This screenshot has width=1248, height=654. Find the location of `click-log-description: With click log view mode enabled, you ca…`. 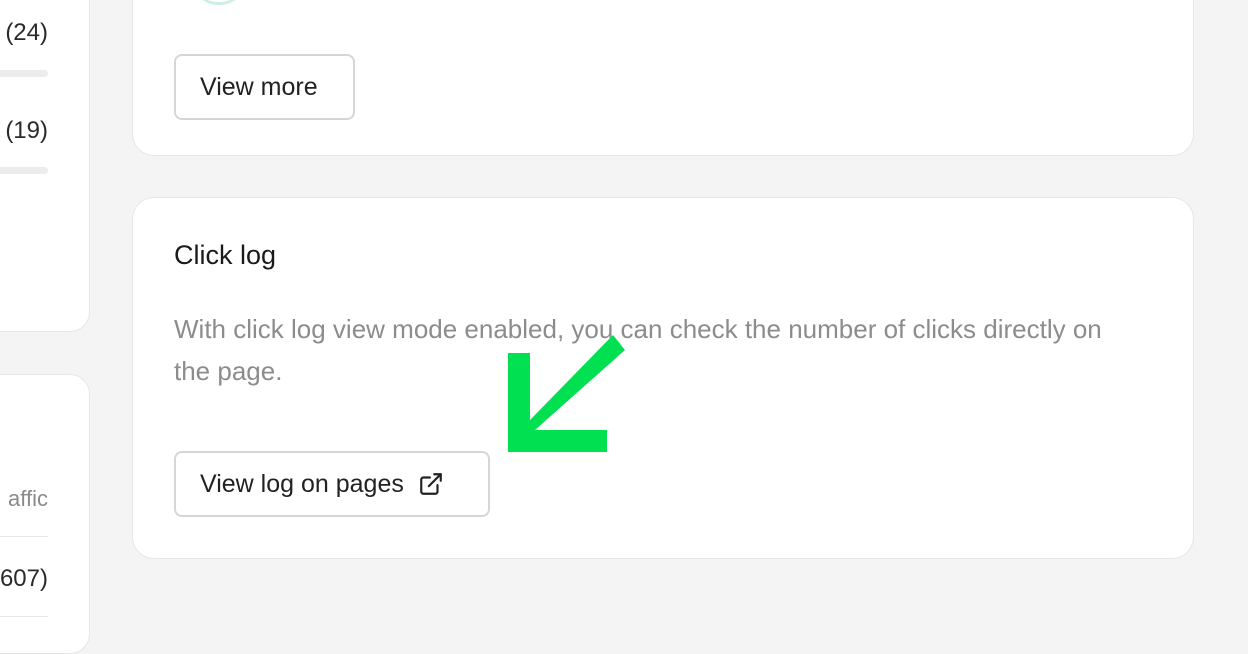

click-log-description: With click log view mode enabled, you ca… is located at coordinates (638, 350).